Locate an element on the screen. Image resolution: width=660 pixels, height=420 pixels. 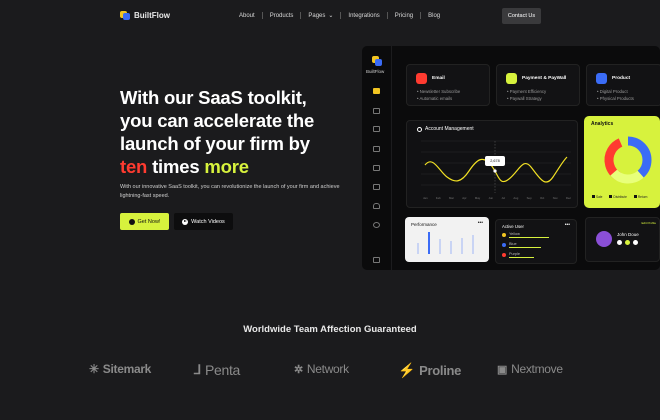
nav-integrations: Integrations is located at coordinates (363, 16).